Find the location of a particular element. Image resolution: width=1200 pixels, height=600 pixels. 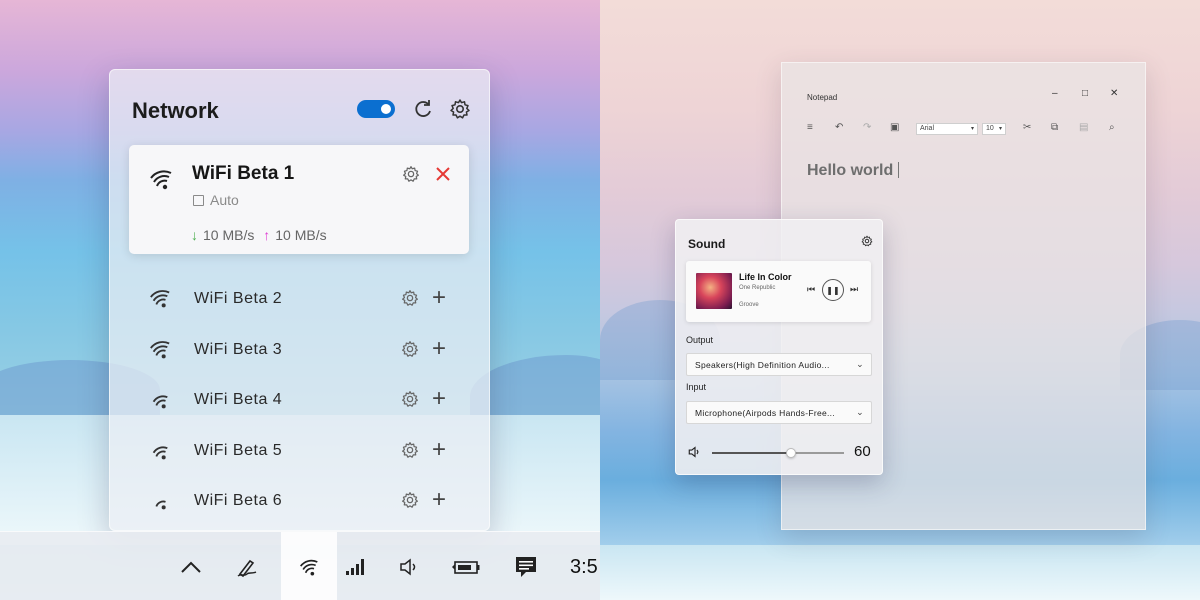

redo-icon: ↷ is located at coordinates (867, 127).